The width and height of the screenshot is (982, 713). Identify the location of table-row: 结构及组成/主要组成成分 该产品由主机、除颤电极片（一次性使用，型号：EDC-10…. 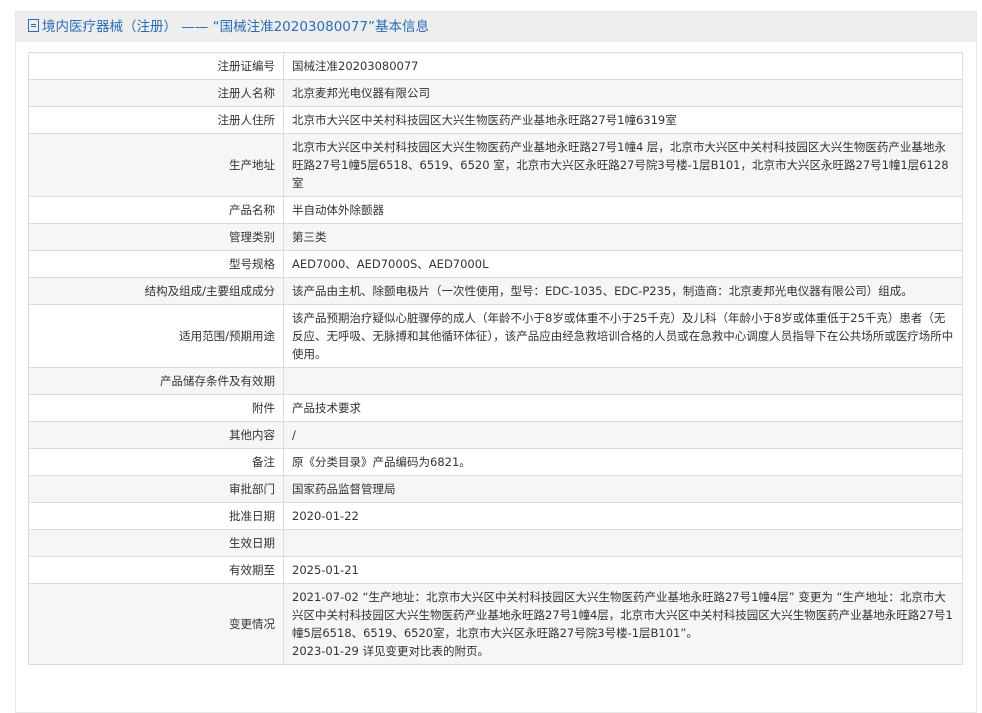
(495, 291).